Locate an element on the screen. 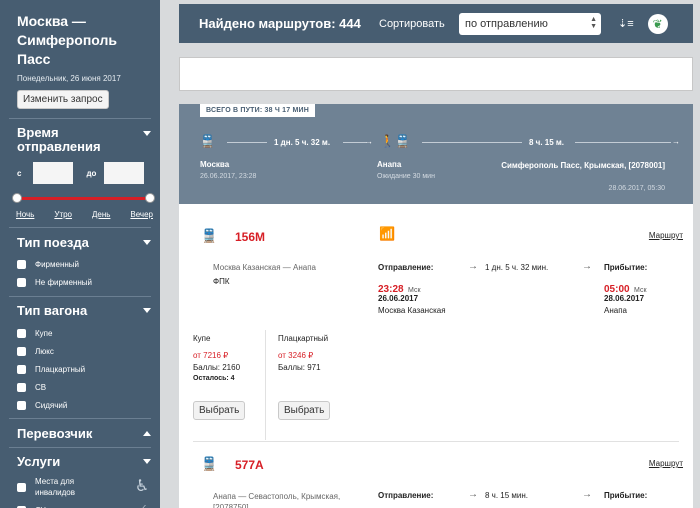  to-datetime: 28.06.2017, 05:30 is located at coordinates (636, 188).